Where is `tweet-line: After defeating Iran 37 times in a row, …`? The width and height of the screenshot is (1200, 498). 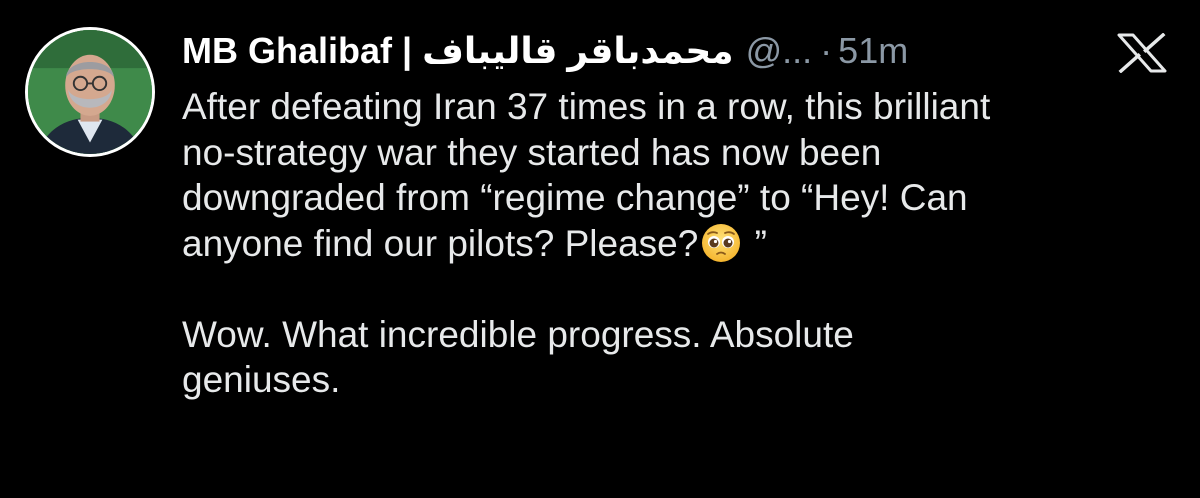
tweet-line: After defeating Iran 37 times in a row, … is located at coordinates (586, 106).